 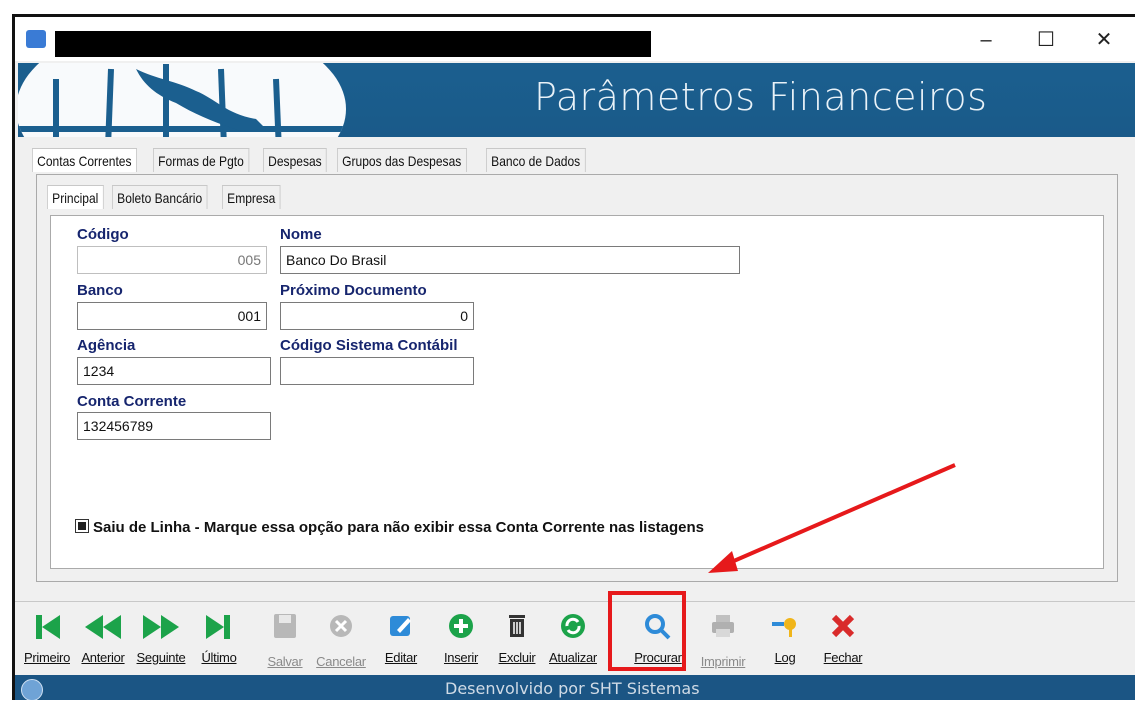 What do you see at coordinates (517, 629) in the screenshot?
I see `trash-icon` at bounding box center [517, 629].